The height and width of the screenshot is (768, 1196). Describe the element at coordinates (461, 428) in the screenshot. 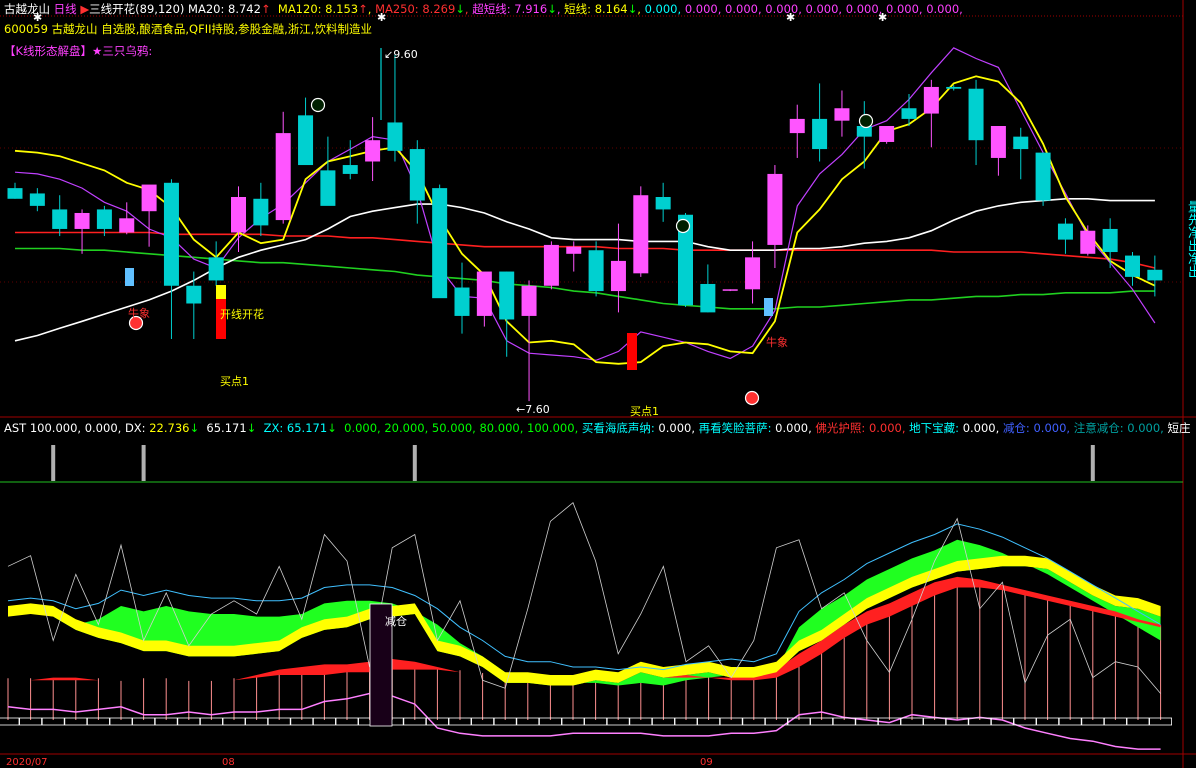

I see `green-values: 0.000, 20.000, 50.000, 80.000, 100.000,` at that location.